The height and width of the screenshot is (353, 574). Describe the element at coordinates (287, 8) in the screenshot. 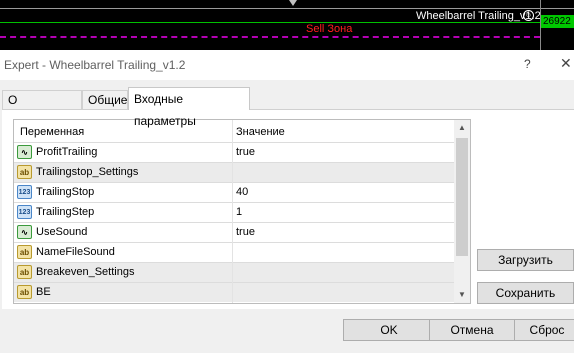

I see `chart-top-line` at that location.